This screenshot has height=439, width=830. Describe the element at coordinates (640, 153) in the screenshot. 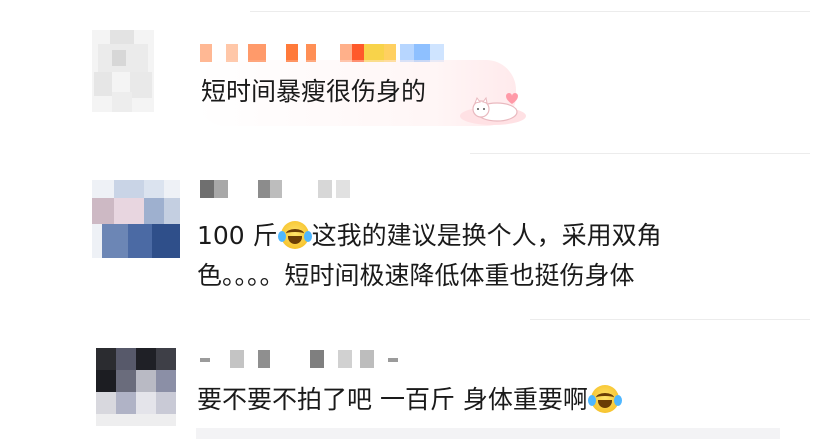

I see `comment-divider` at that location.